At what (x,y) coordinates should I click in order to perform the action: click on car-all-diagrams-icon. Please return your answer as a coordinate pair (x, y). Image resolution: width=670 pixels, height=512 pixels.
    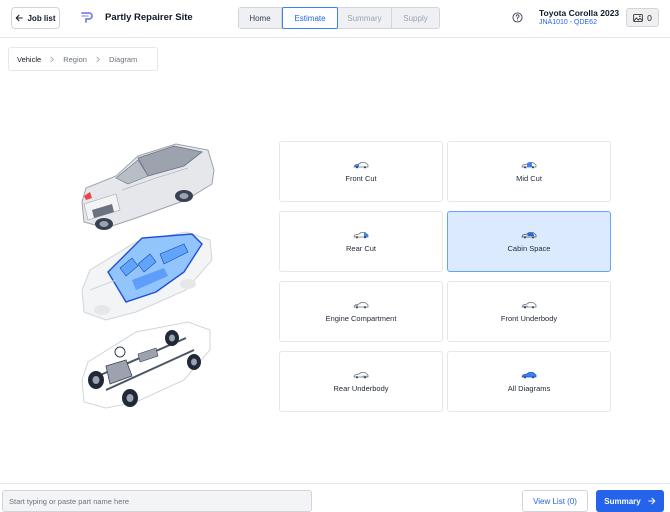
    Looking at the image, I should click on (529, 374).